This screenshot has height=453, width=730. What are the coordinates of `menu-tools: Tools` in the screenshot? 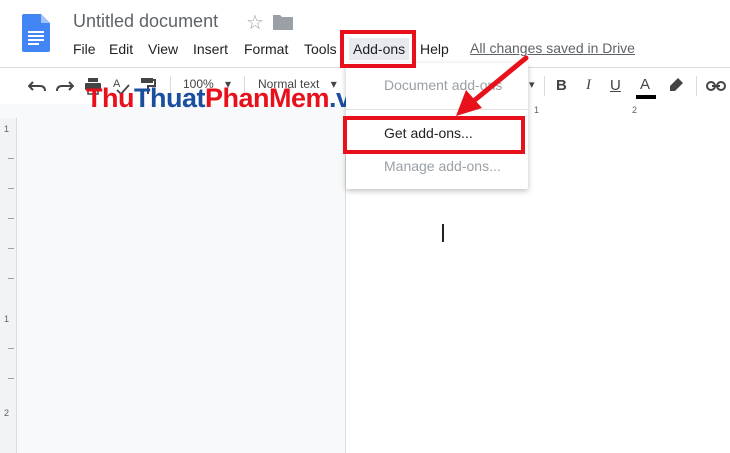 It's located at (320, 49).